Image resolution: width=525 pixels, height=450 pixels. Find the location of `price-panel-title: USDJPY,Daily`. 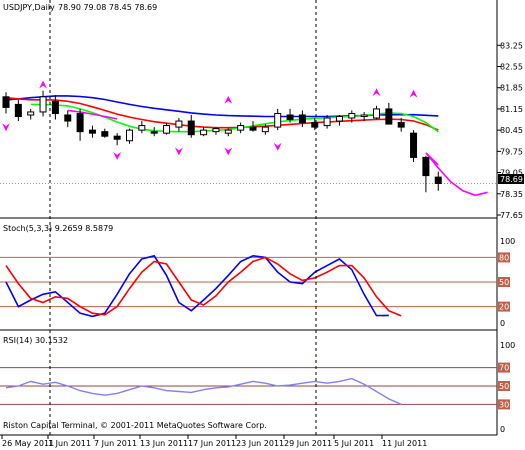

price-panel-title: USDJPY,Daily is located at coordinates (29, 7).